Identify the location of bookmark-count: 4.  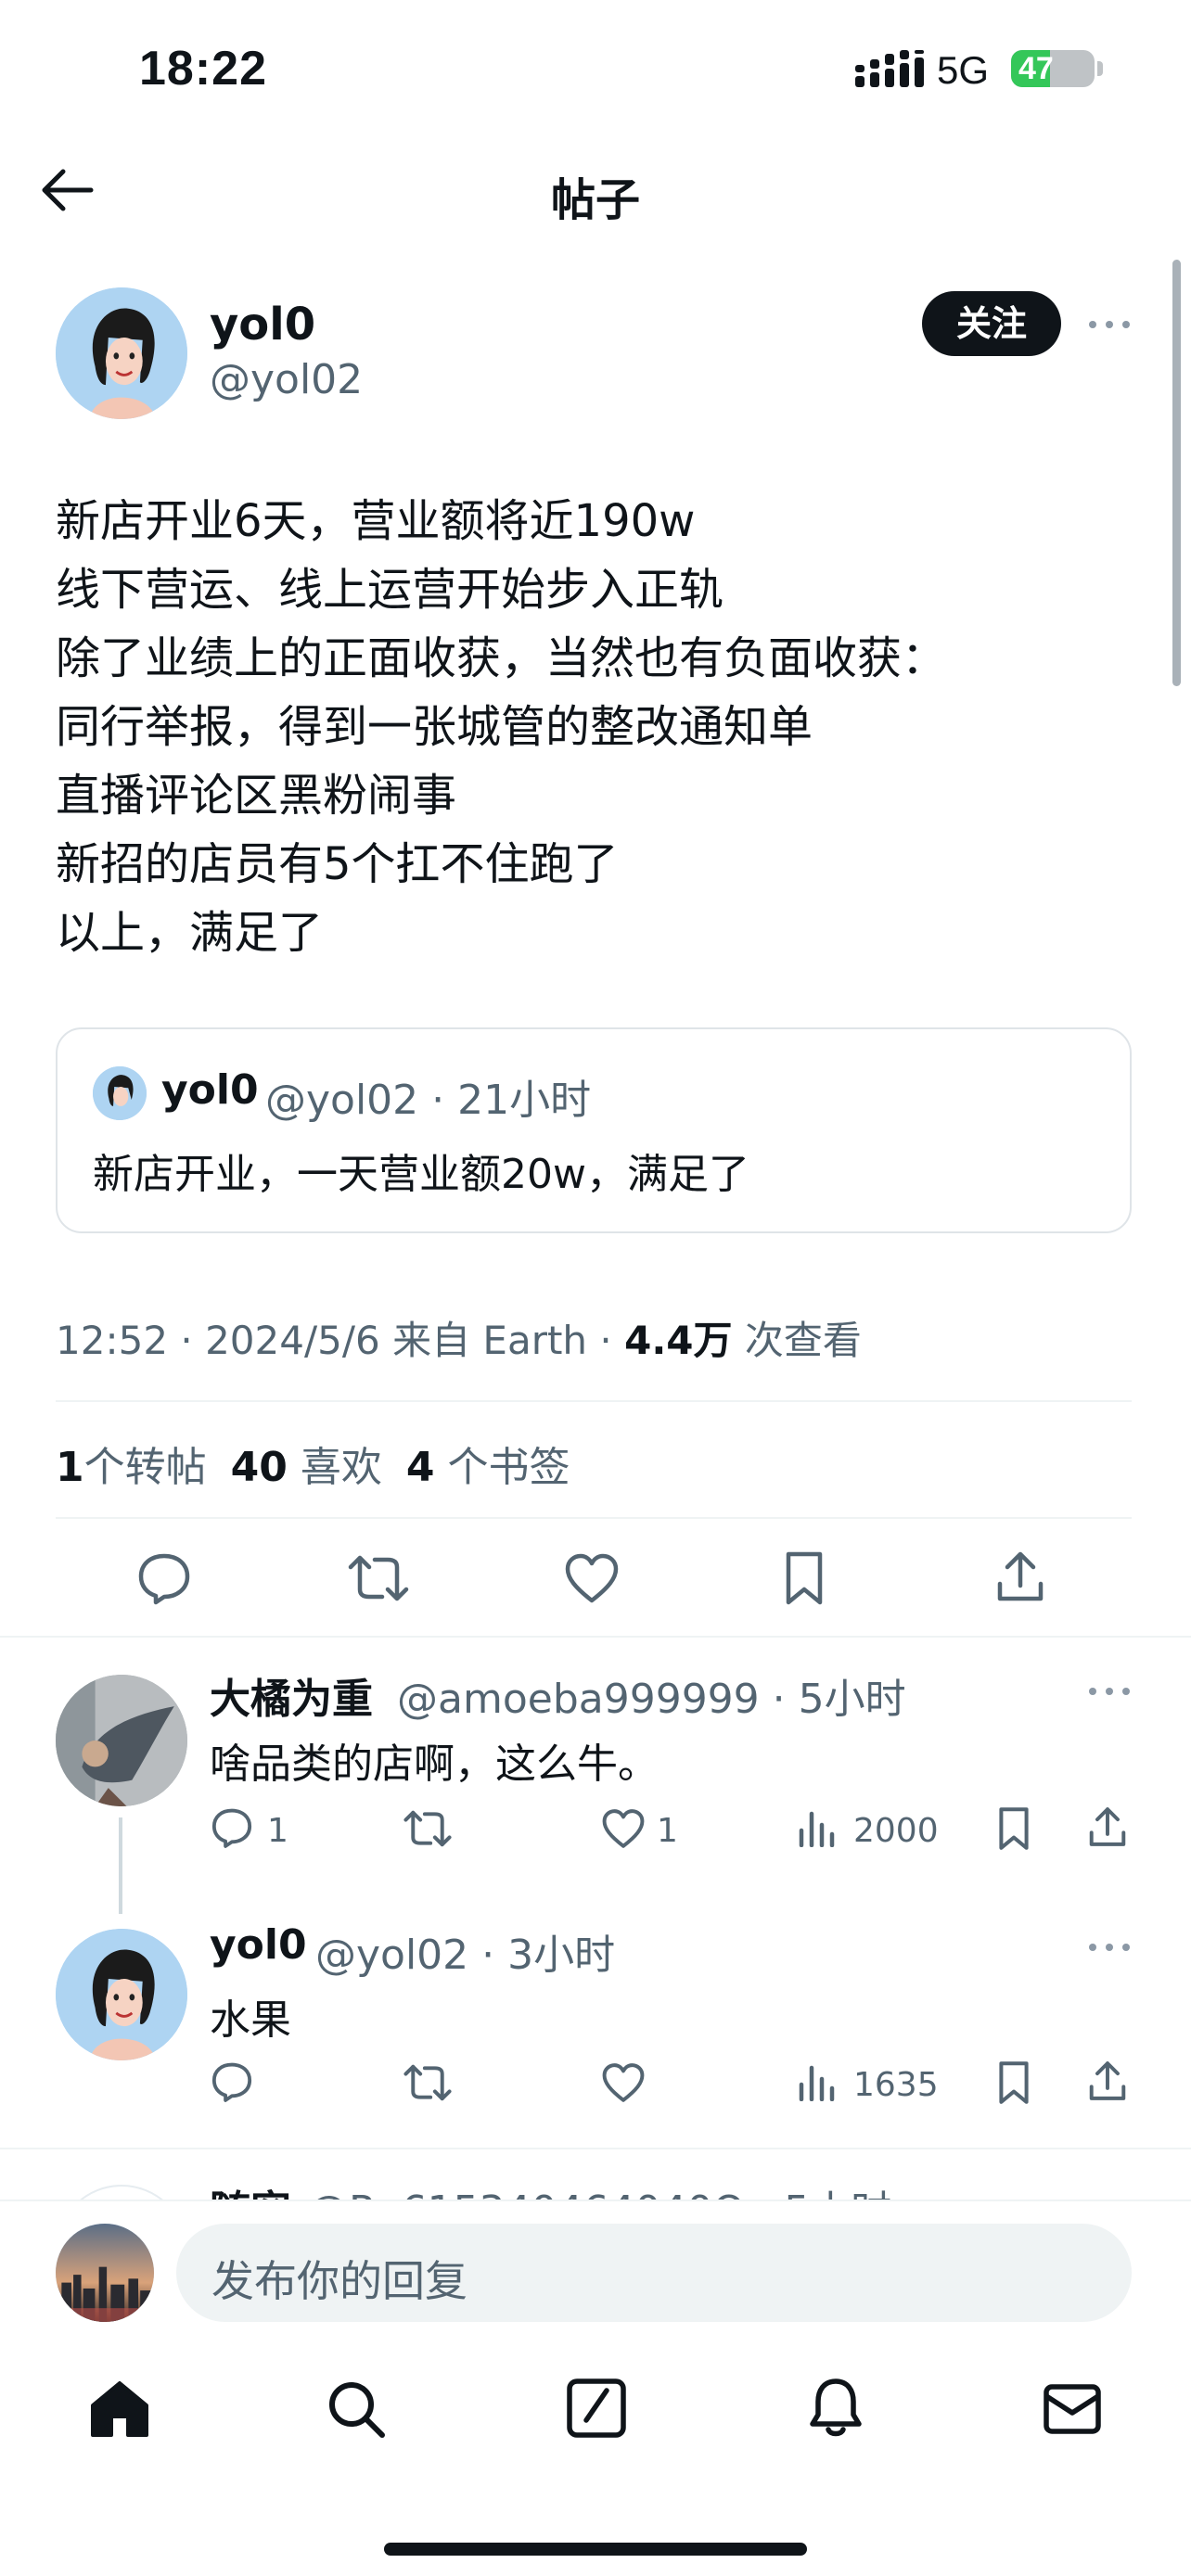
(420, 1467).